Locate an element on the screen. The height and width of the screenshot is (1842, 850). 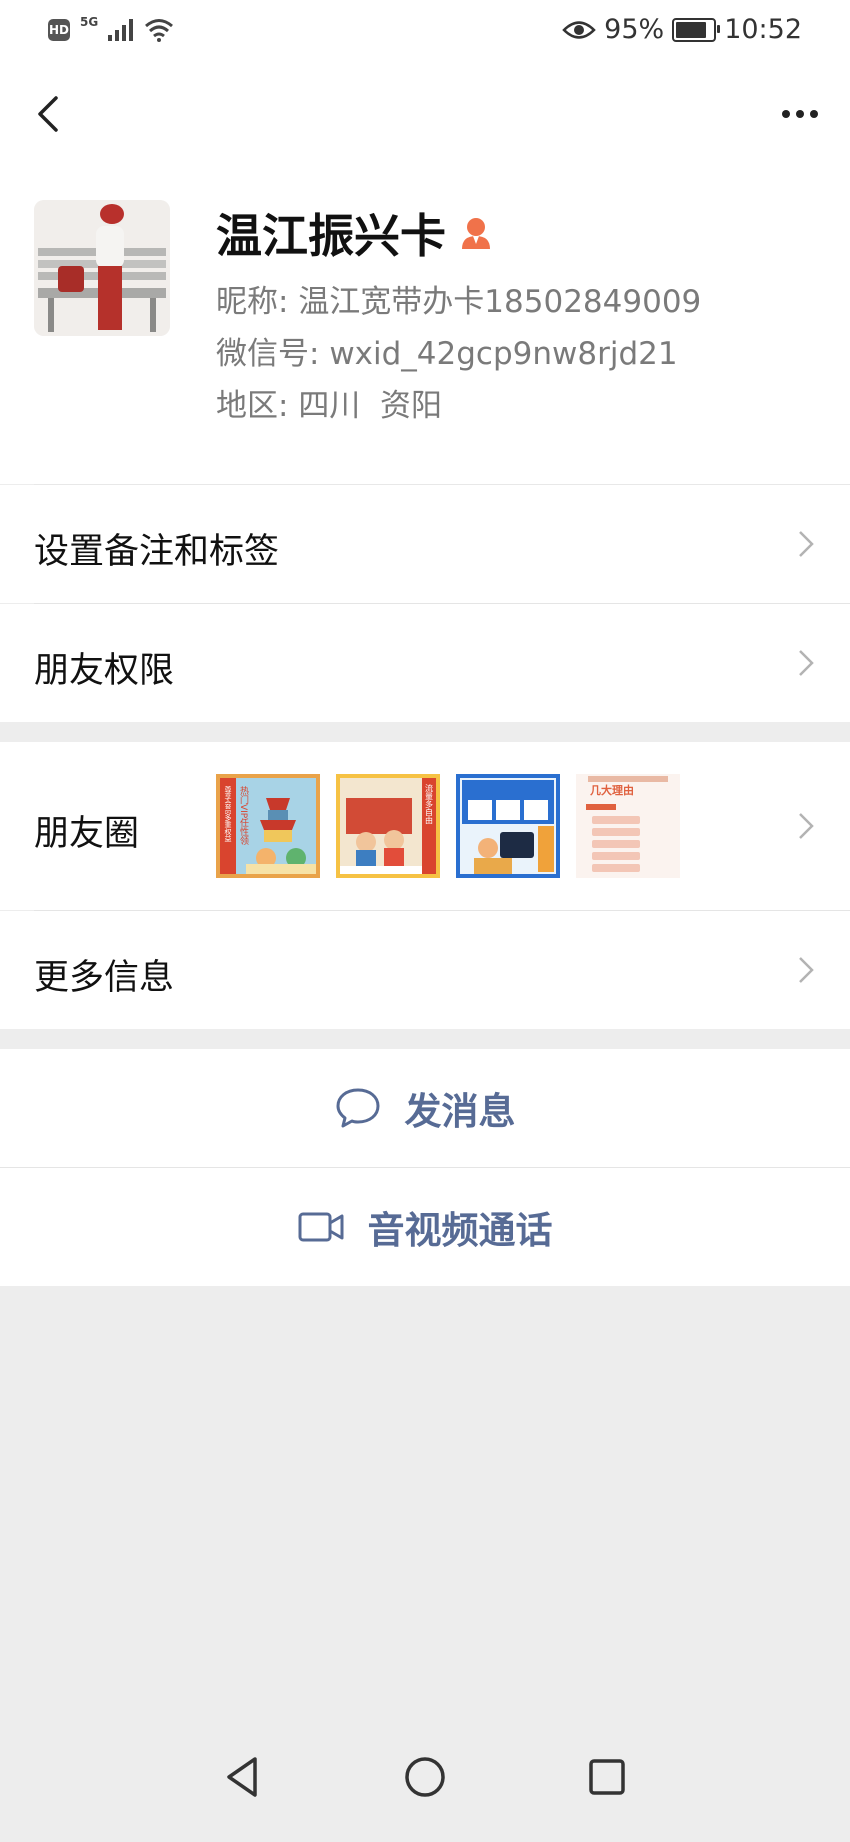
send-message-label: 发消息 is located at coordinates (460, 1111).